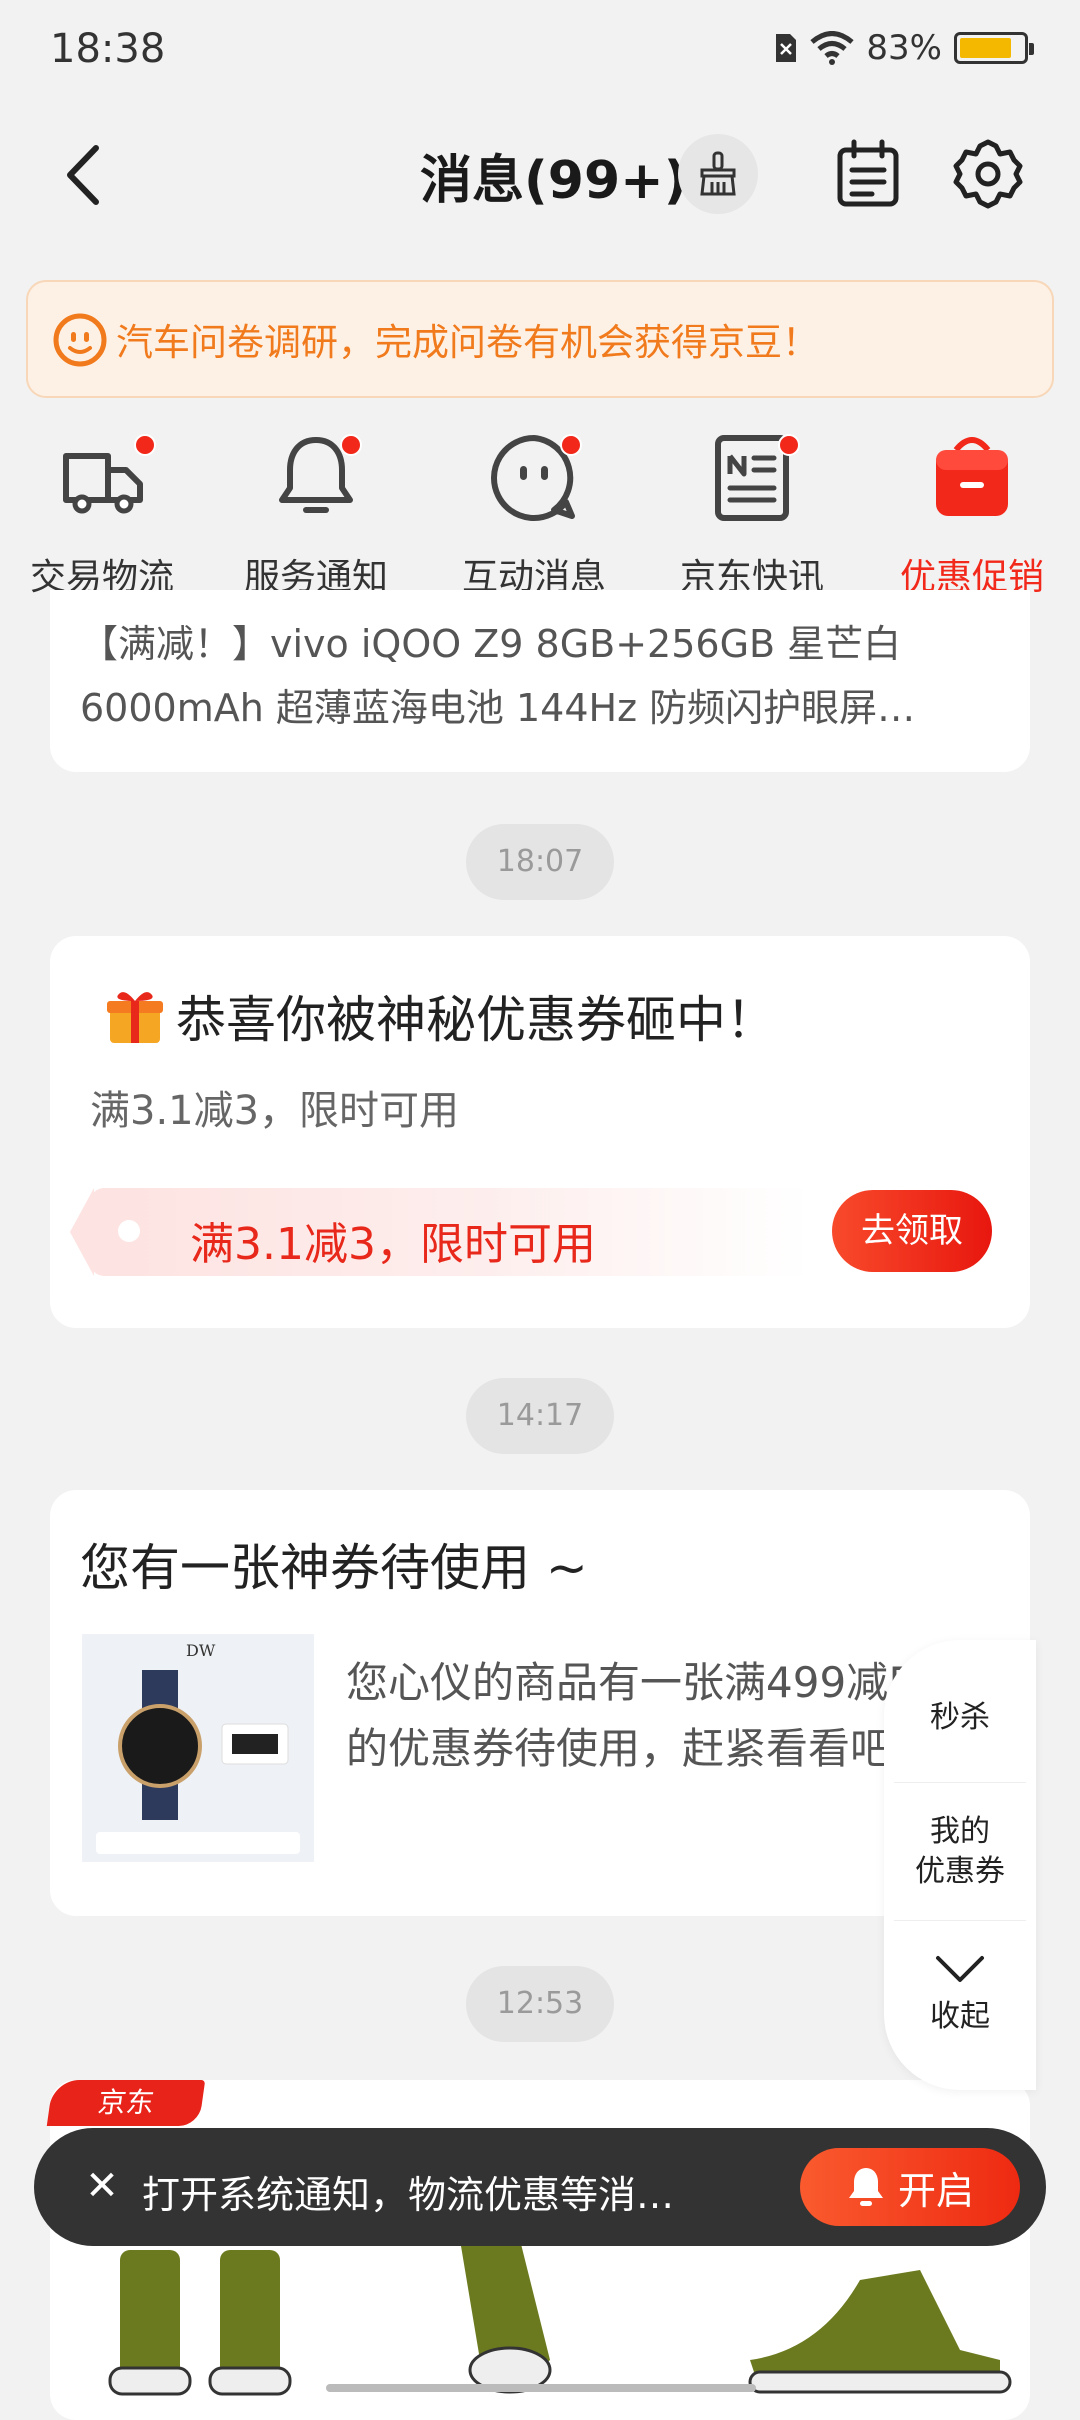 The width and height of the screenshot is (1080, 2420). I want to click on status-icons: 83%, so click(904, 48).